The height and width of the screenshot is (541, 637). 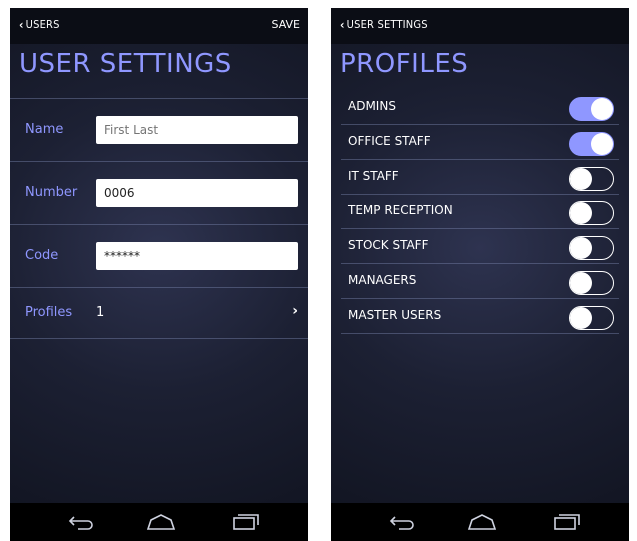 What do you see at coordinates (373, 175) in the screenshot?
I see `profile-label: IT STAFF` at bounding box center [373, 175].